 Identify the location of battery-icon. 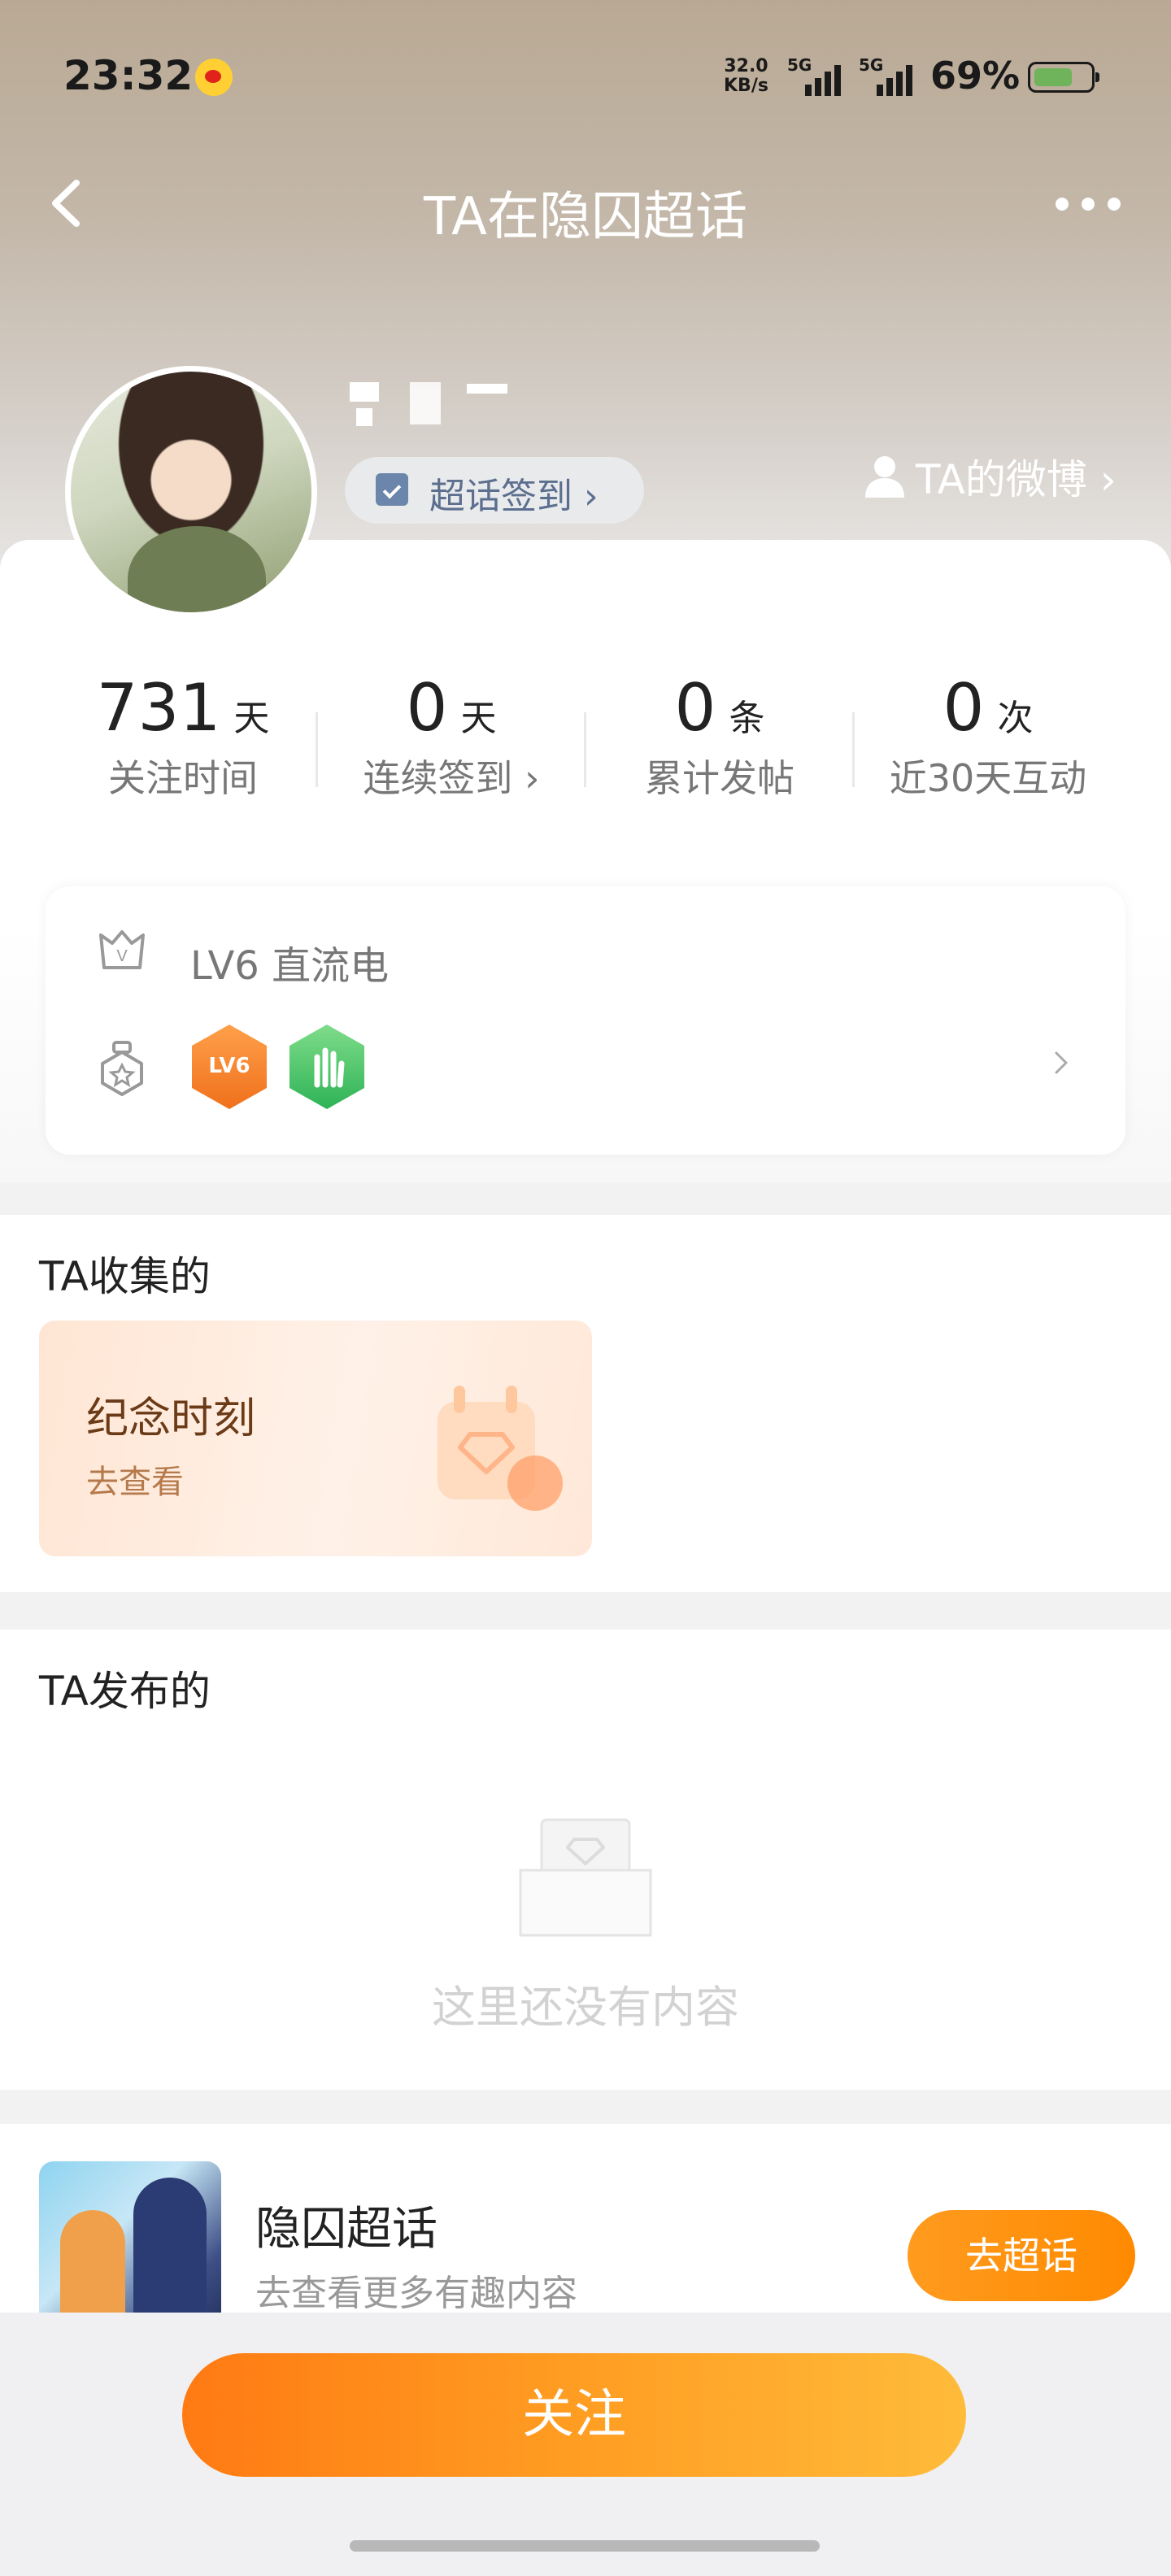
(1063, 78).